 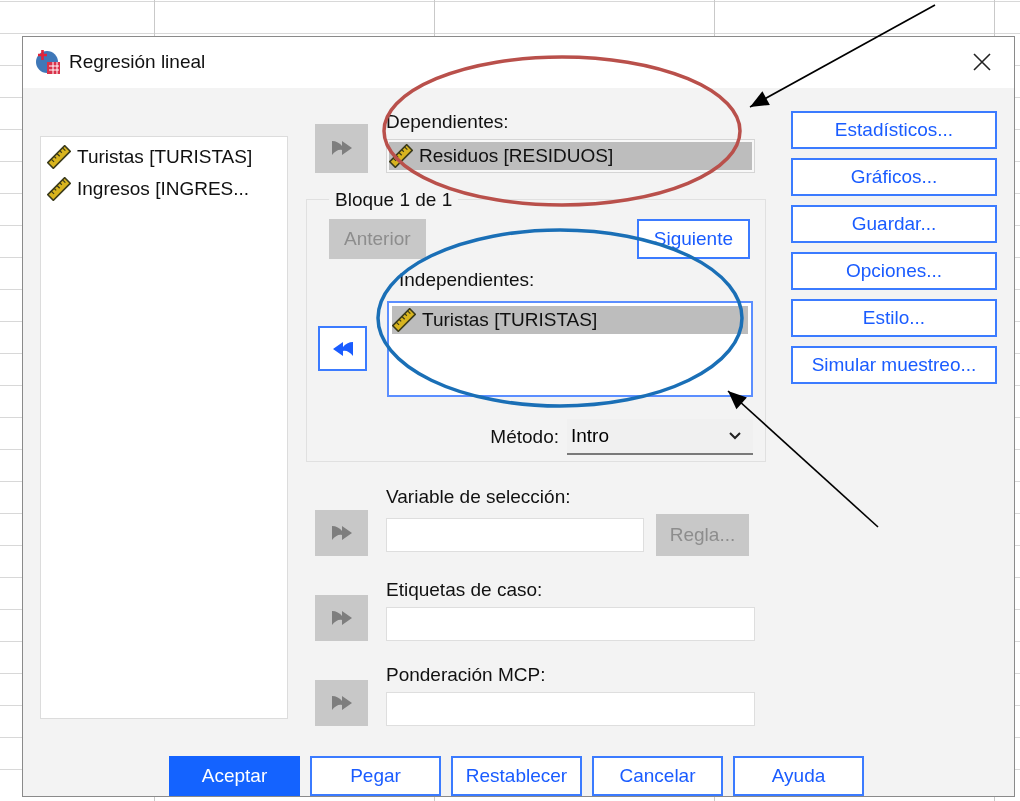 What do you see at coordinates (467, 279) in the screenshot?
I see `field-label: Independientes:` at bounding box center [467, 279].